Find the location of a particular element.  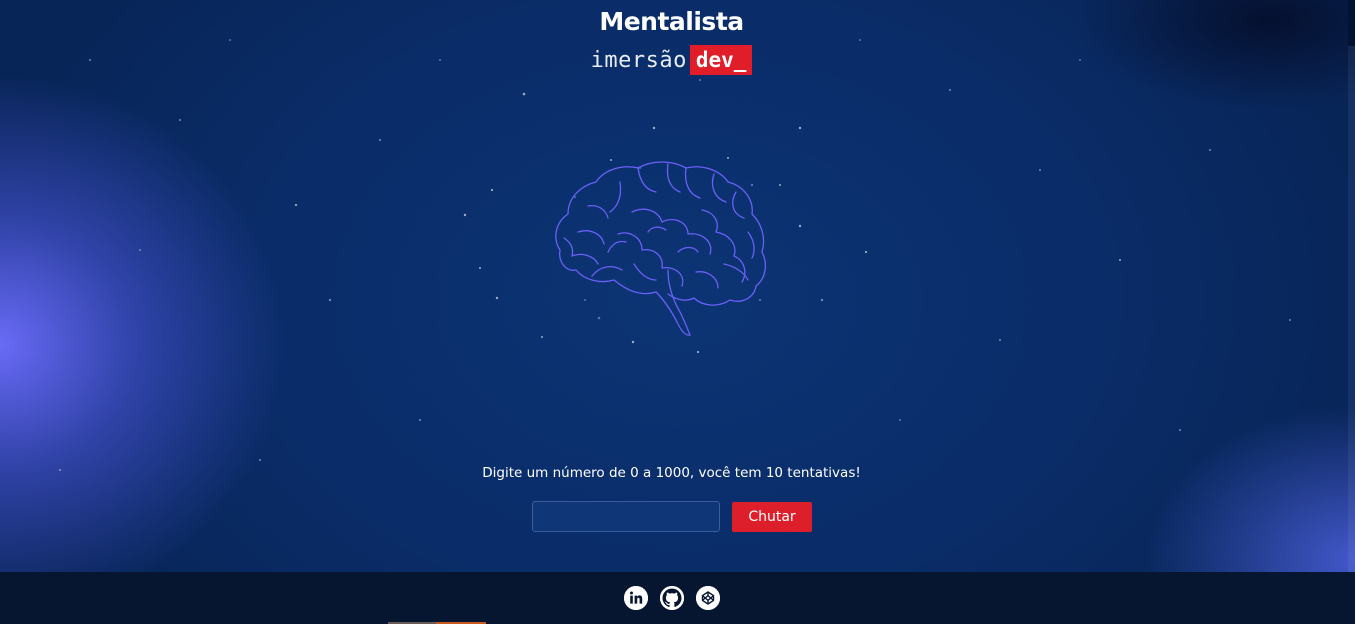

brain-illustration is located at coordinates (661, 248).